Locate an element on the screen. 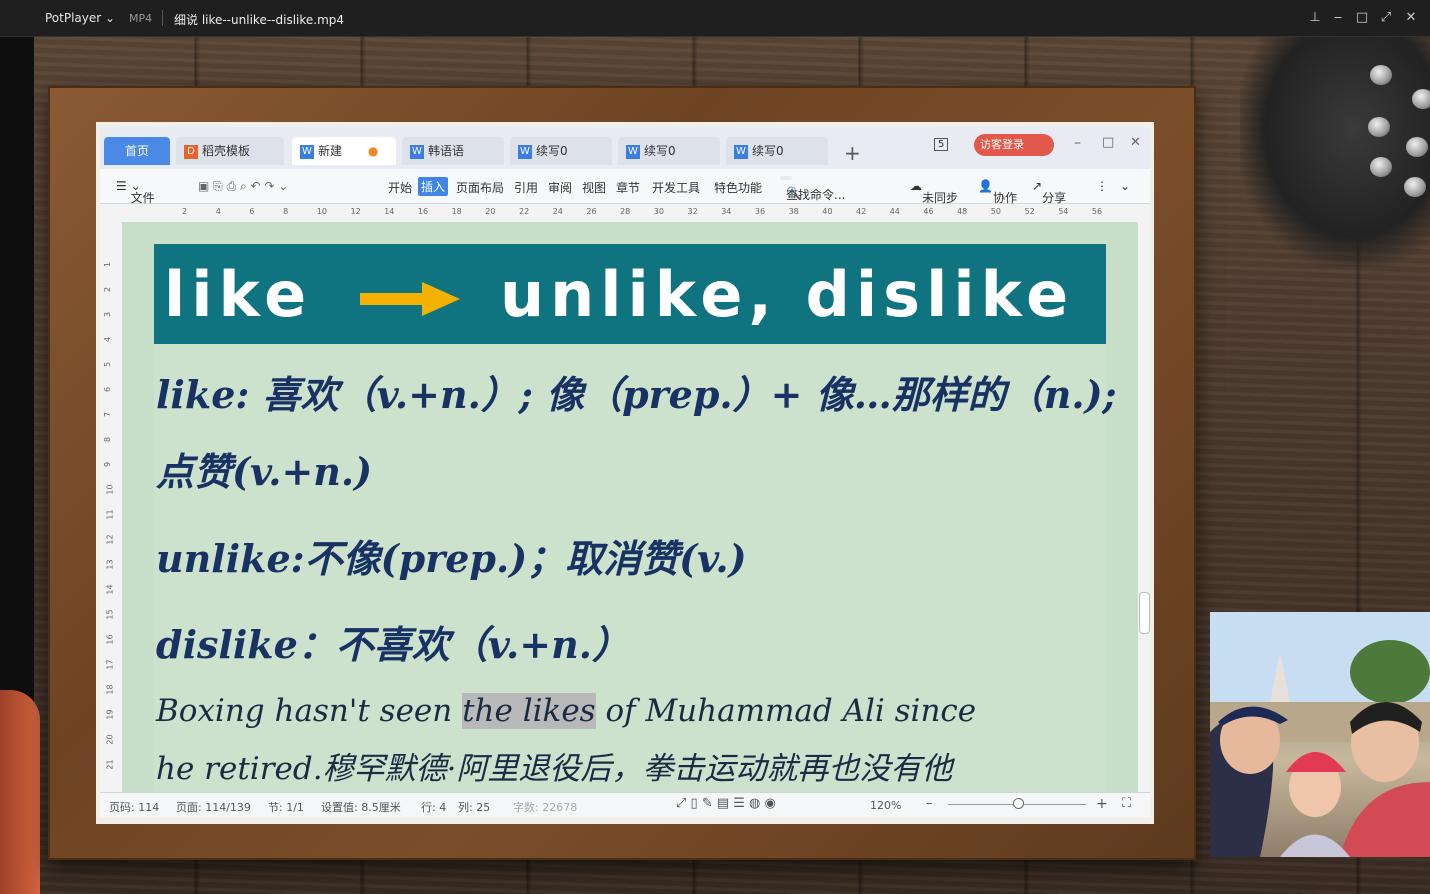 This screenshot has height=894, width=1430. banner-word-like: like is located at coordinates (238, 294).